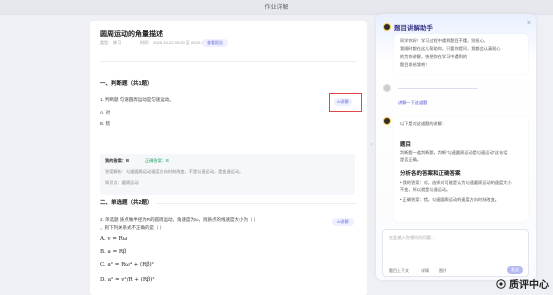 The height and width of the screenshot is (295, 553). What do you see at coordinates (228, 61) in the screenshot?
I see `divider` at bounding box center [228, 61].